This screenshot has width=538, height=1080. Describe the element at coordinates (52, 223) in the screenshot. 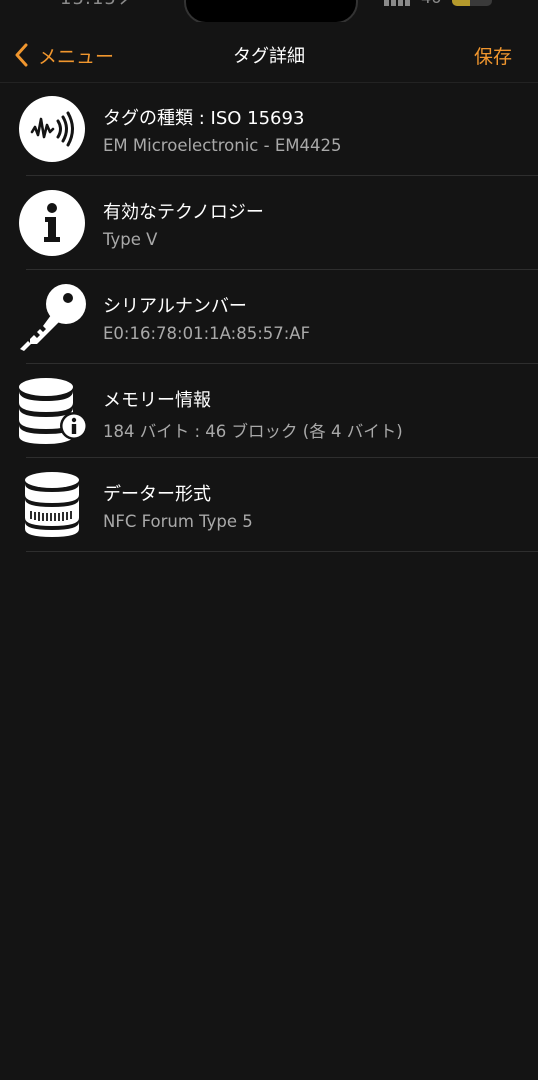

I see `info-icon` at that location.